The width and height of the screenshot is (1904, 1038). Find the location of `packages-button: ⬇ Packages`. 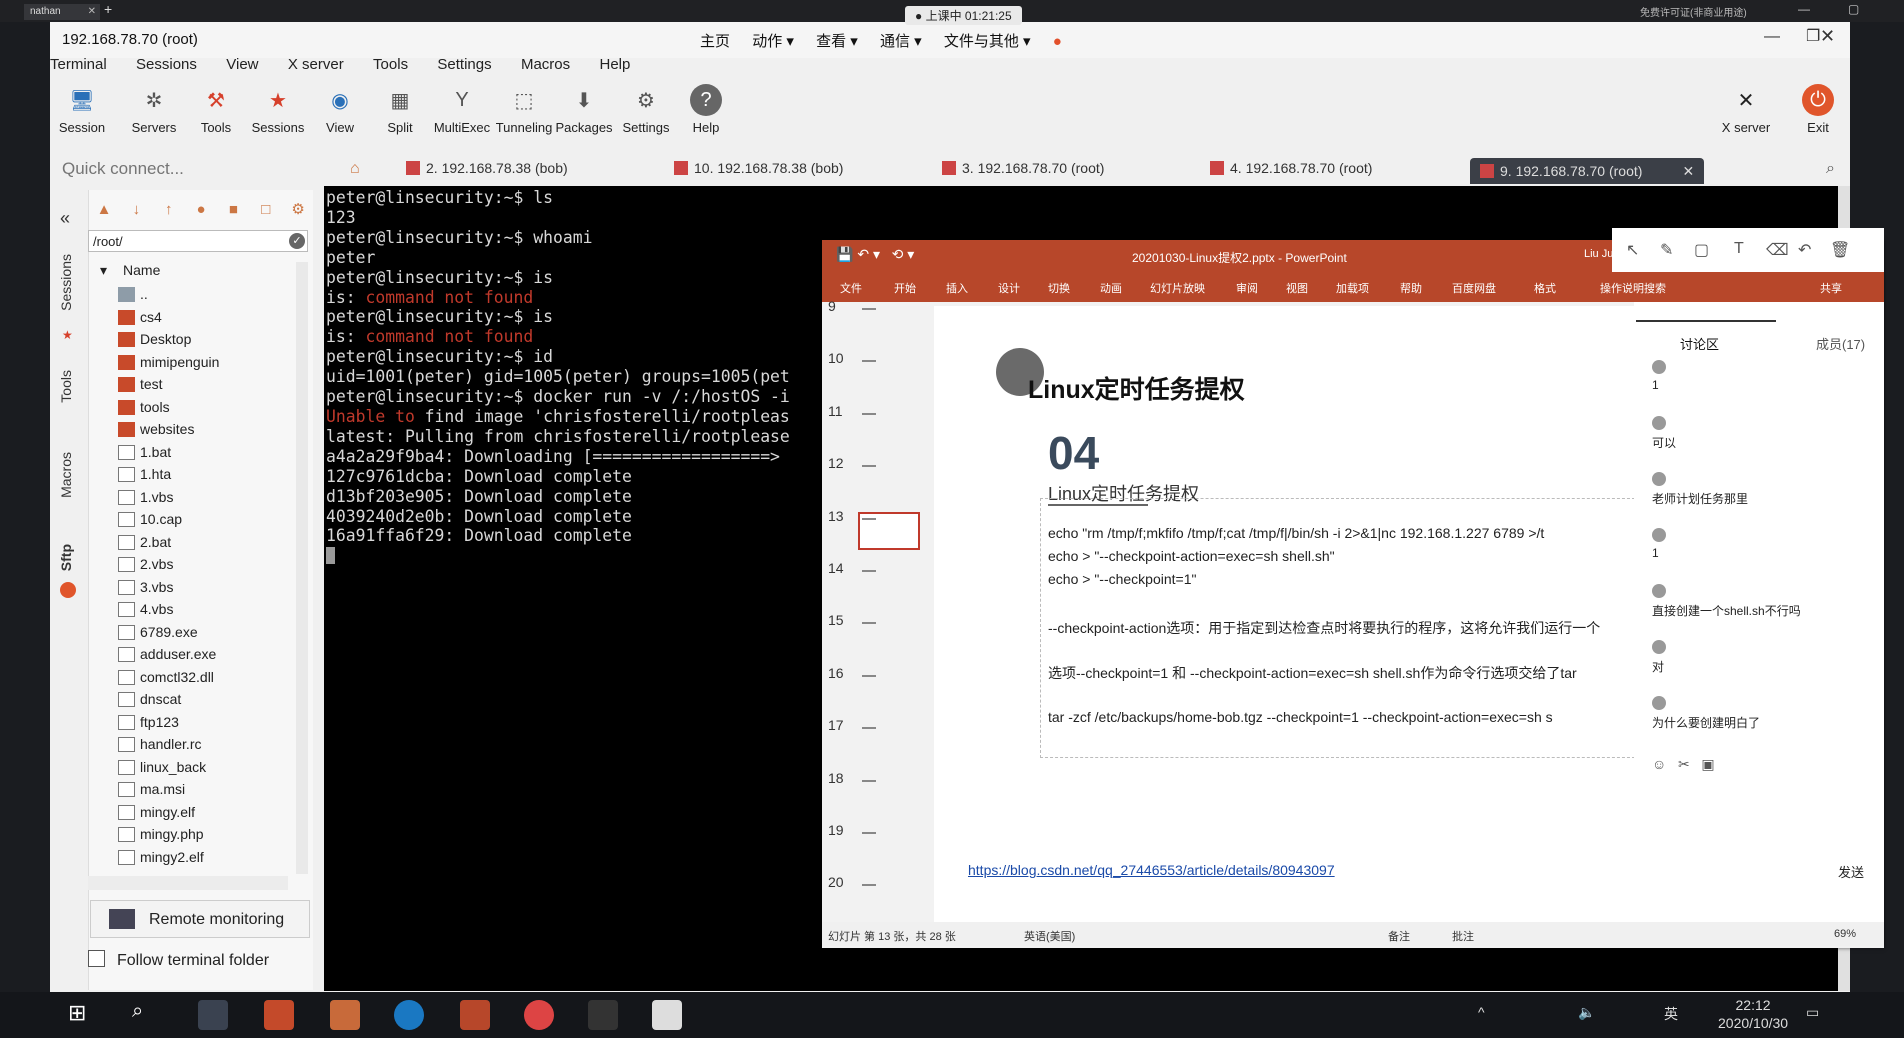

packages-button: ⬇ Packages is located at coordinates (584, 110).